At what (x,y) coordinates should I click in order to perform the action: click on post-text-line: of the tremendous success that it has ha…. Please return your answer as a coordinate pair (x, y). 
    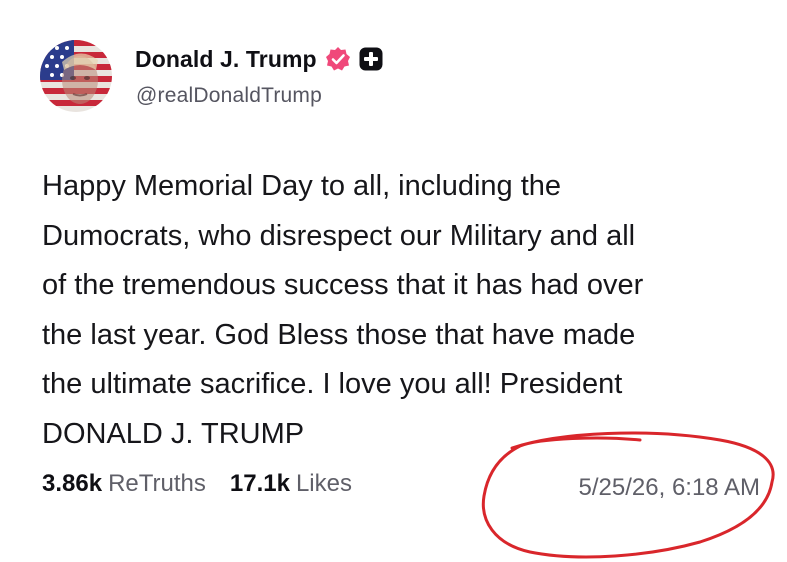
    Looking at the image, I should click on (343, 285).